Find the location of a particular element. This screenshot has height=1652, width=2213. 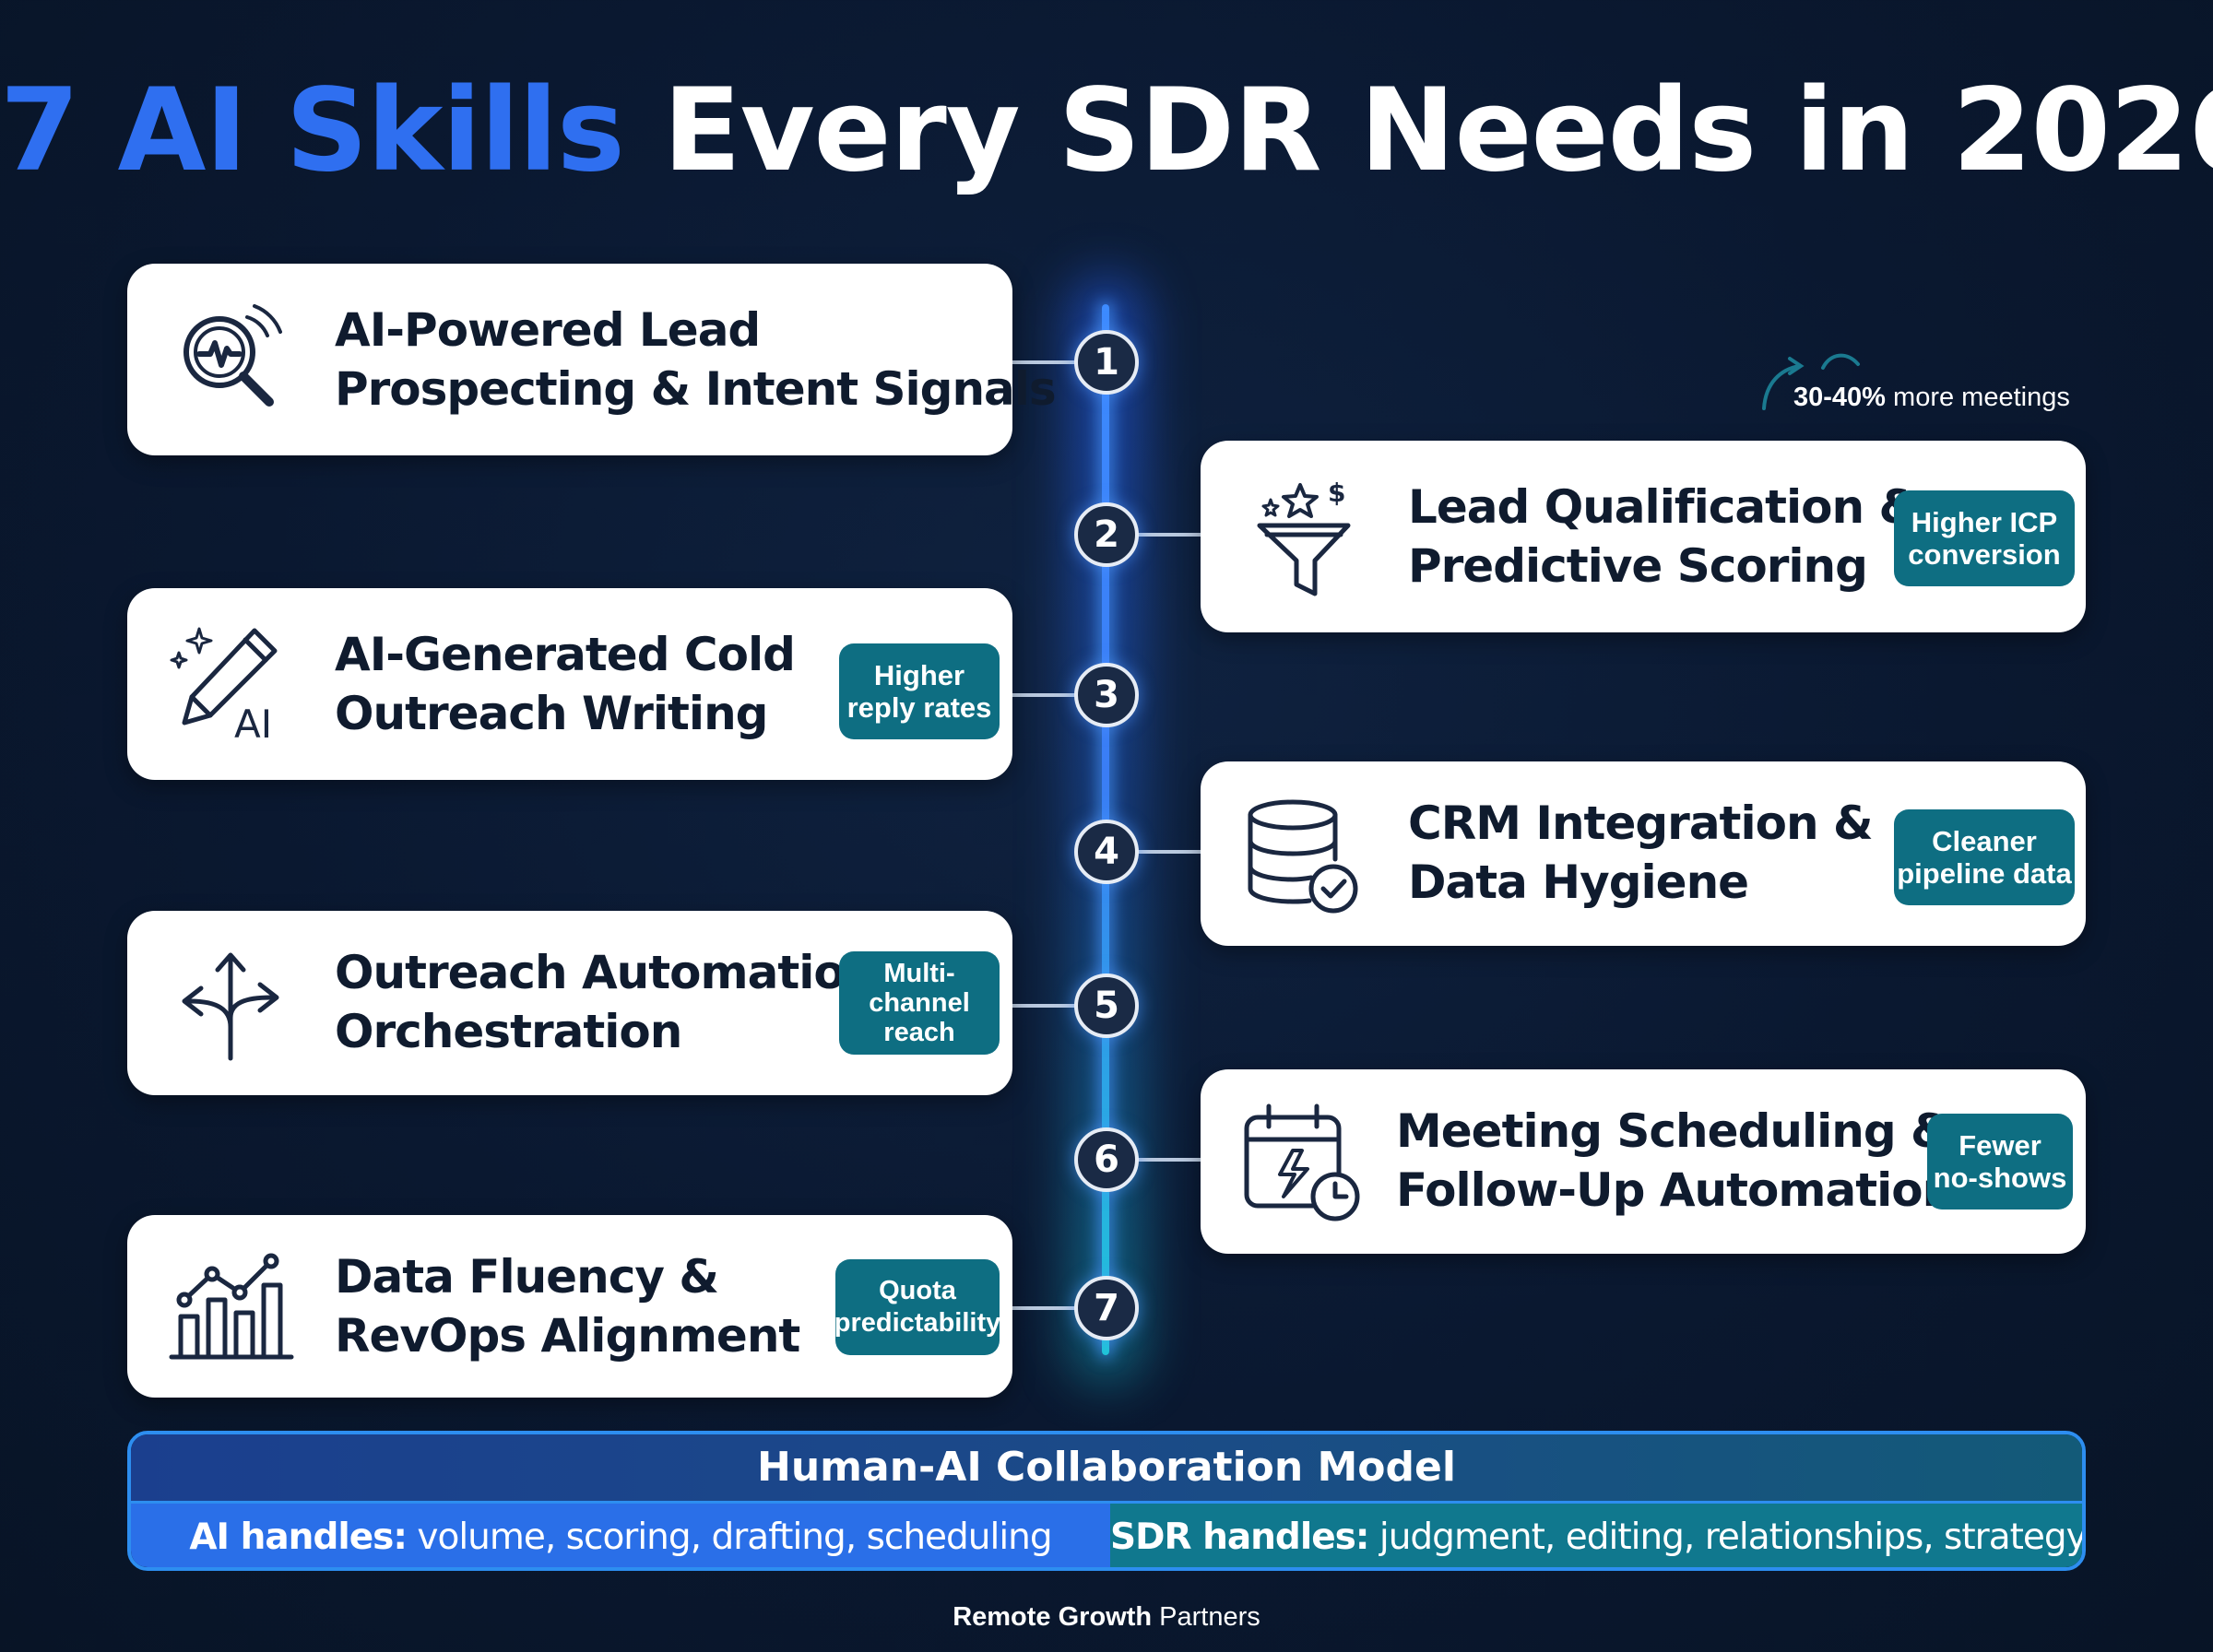

skill-title-4-line1: CRM Integration & is located at coordinates (1641, 823).